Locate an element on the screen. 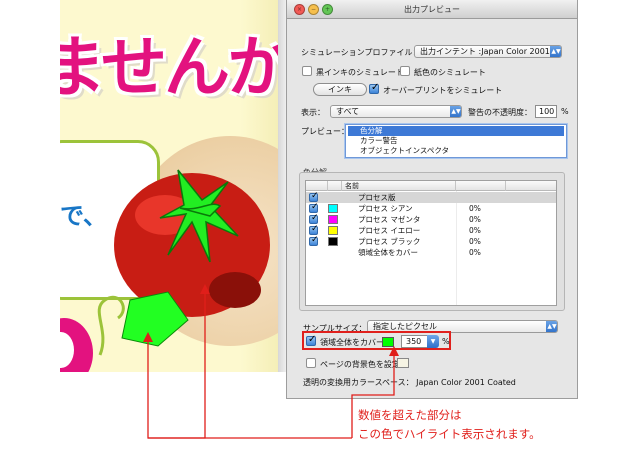  simulate-overprint-label: オーバープリントをシミュレート is located at coordinates (443, 90).